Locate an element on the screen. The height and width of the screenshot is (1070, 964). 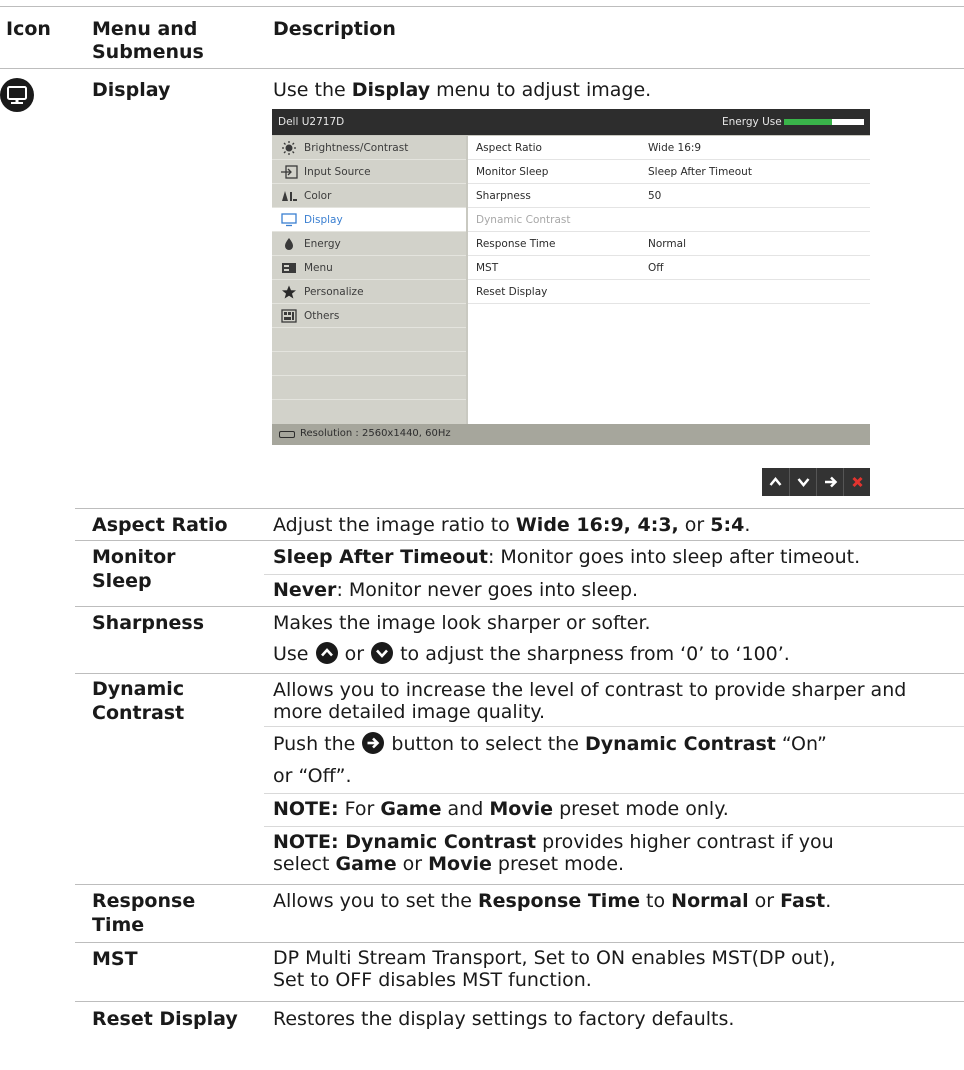
header-rule is located at coordinates (482, 68).